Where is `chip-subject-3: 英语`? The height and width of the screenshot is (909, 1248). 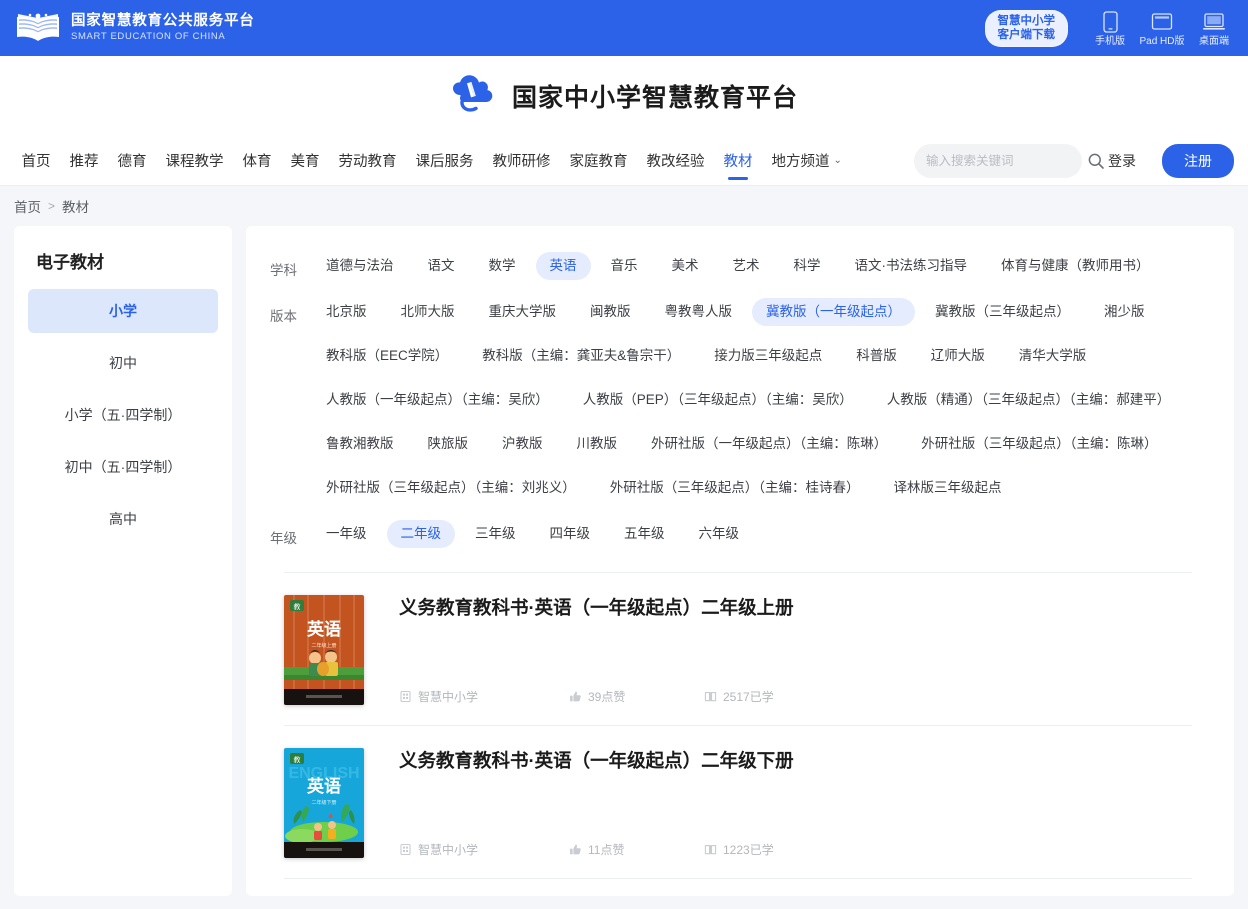
chip-subject-3: 英语 is located at coordinates (563, 266).